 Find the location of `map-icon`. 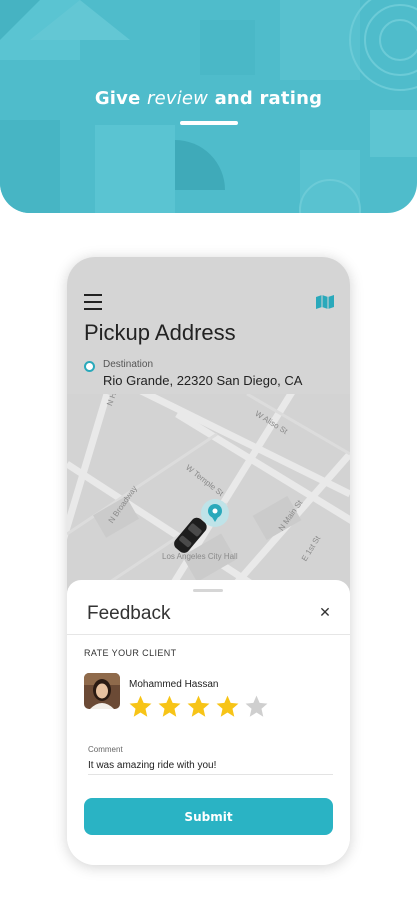

map-icon is located at coordinates (325, 302).